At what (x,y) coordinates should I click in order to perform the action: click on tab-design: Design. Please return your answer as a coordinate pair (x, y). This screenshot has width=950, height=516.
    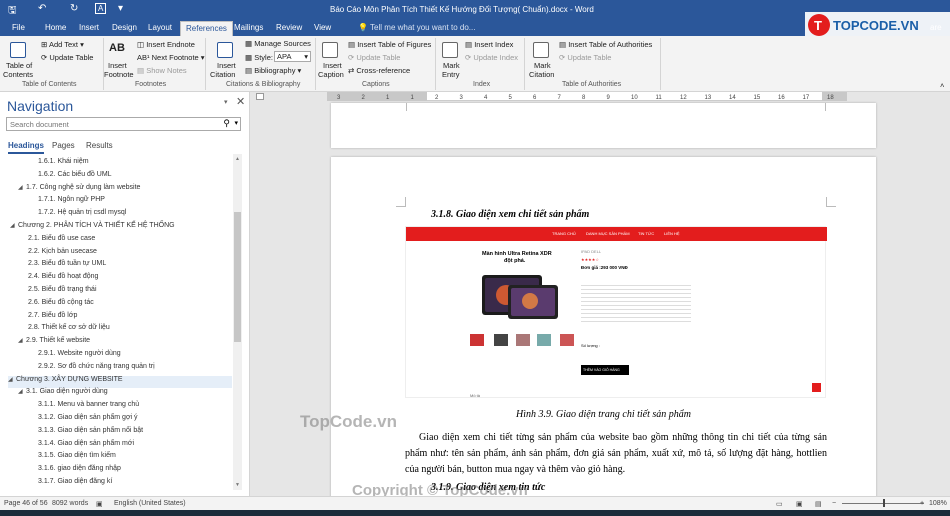
    Looking at the image, I should click on (124, 27).